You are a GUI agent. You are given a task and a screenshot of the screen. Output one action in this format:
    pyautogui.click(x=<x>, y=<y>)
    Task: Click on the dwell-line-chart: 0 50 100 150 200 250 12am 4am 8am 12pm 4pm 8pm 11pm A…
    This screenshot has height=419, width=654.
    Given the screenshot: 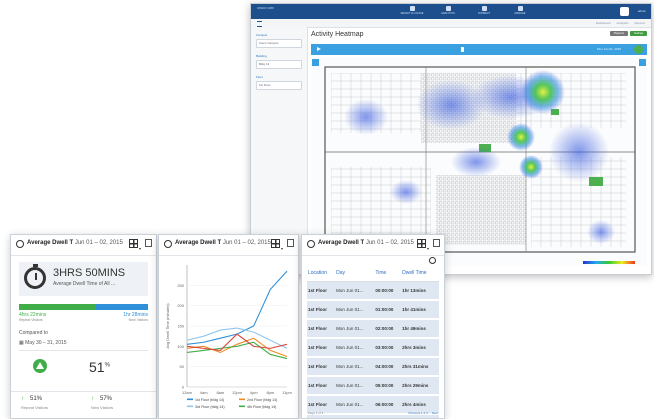 What is the action you would take?
    pyautogui.click(x=229, y=337)
    